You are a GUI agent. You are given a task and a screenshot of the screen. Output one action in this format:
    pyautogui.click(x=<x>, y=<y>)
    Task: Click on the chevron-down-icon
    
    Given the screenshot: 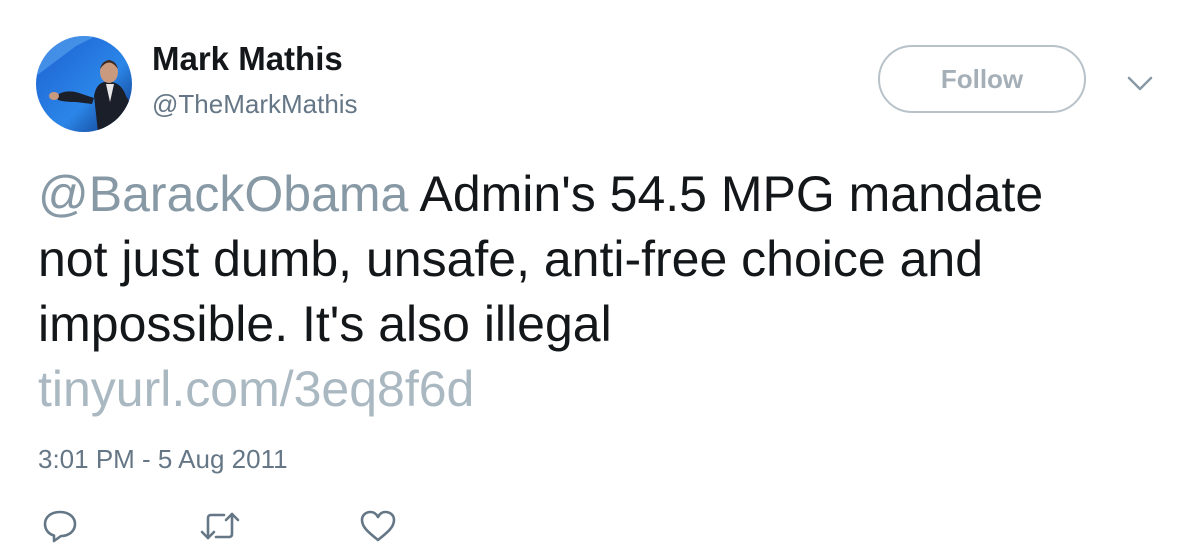 What is the action you would take?
    pyautogui.click(x=1140, y=84)
    